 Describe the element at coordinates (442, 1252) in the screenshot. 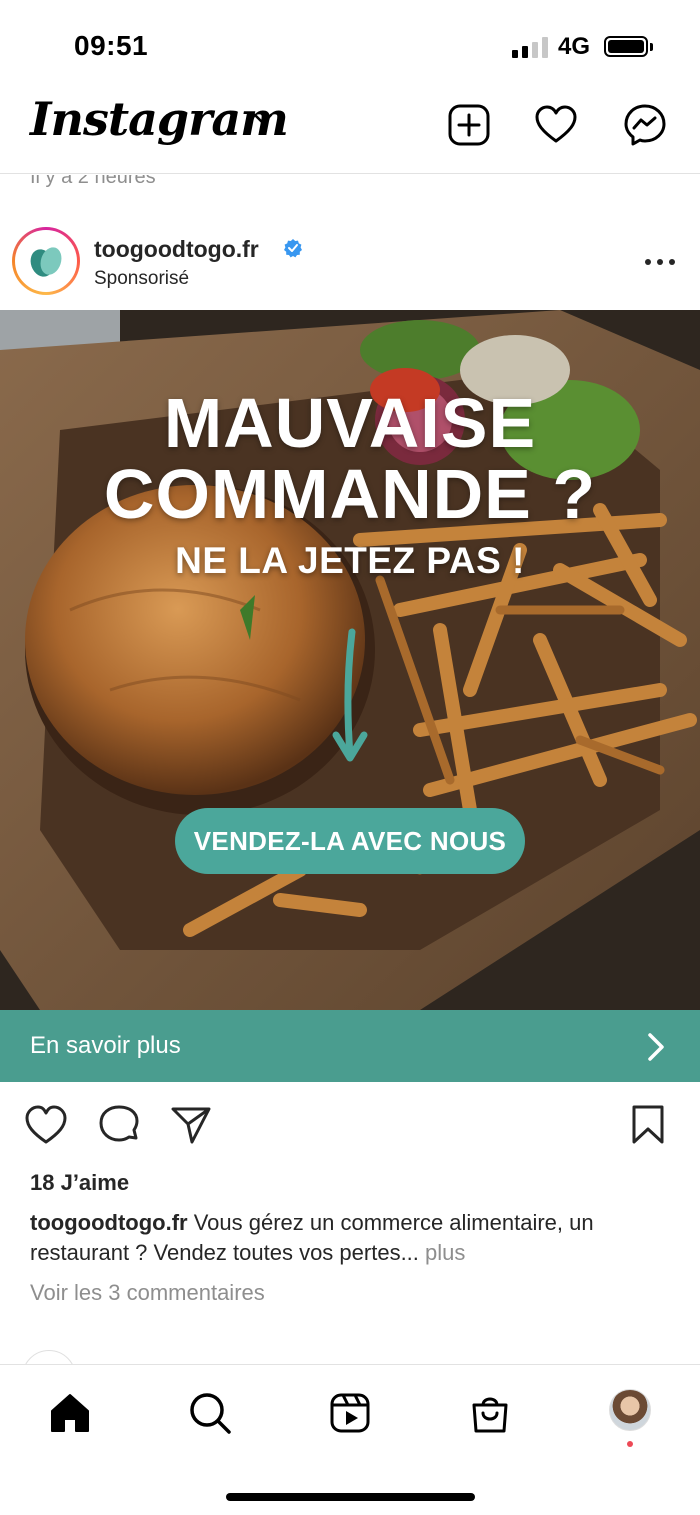

I see `caption-more-link: plus` at that location.